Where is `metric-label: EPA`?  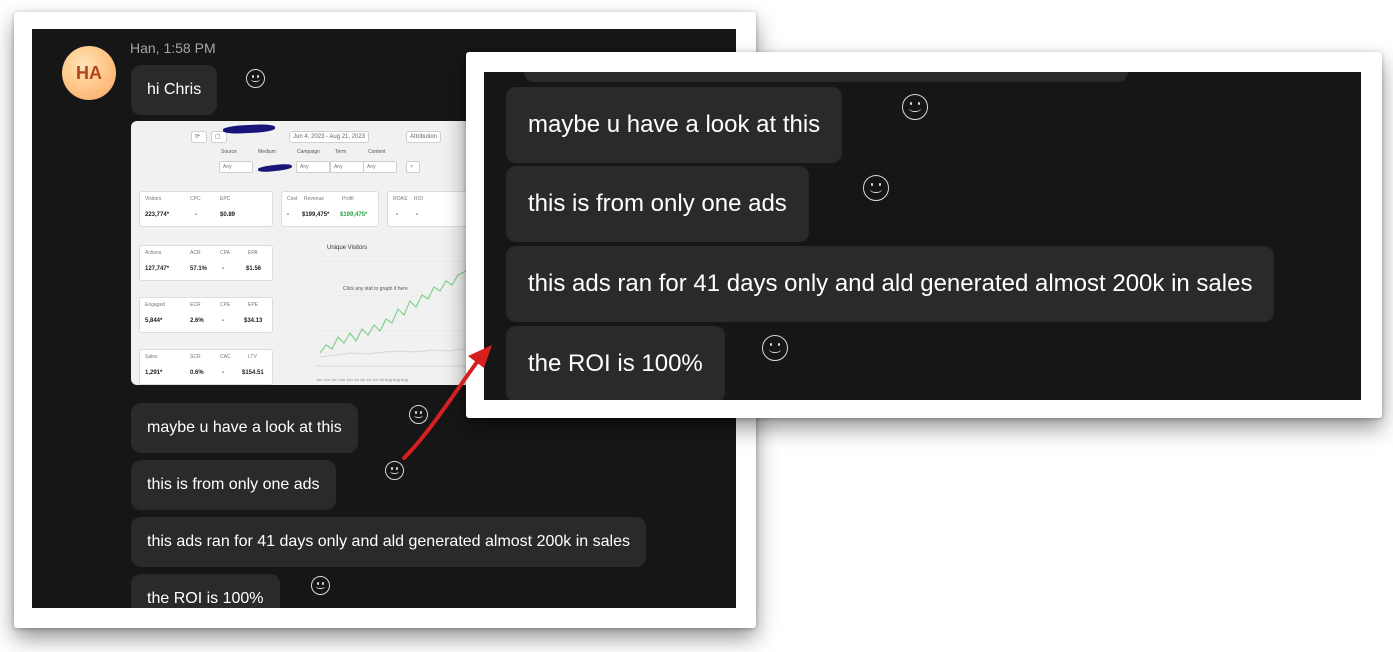 metric-label: EPA is located at coordinates (253, 253).